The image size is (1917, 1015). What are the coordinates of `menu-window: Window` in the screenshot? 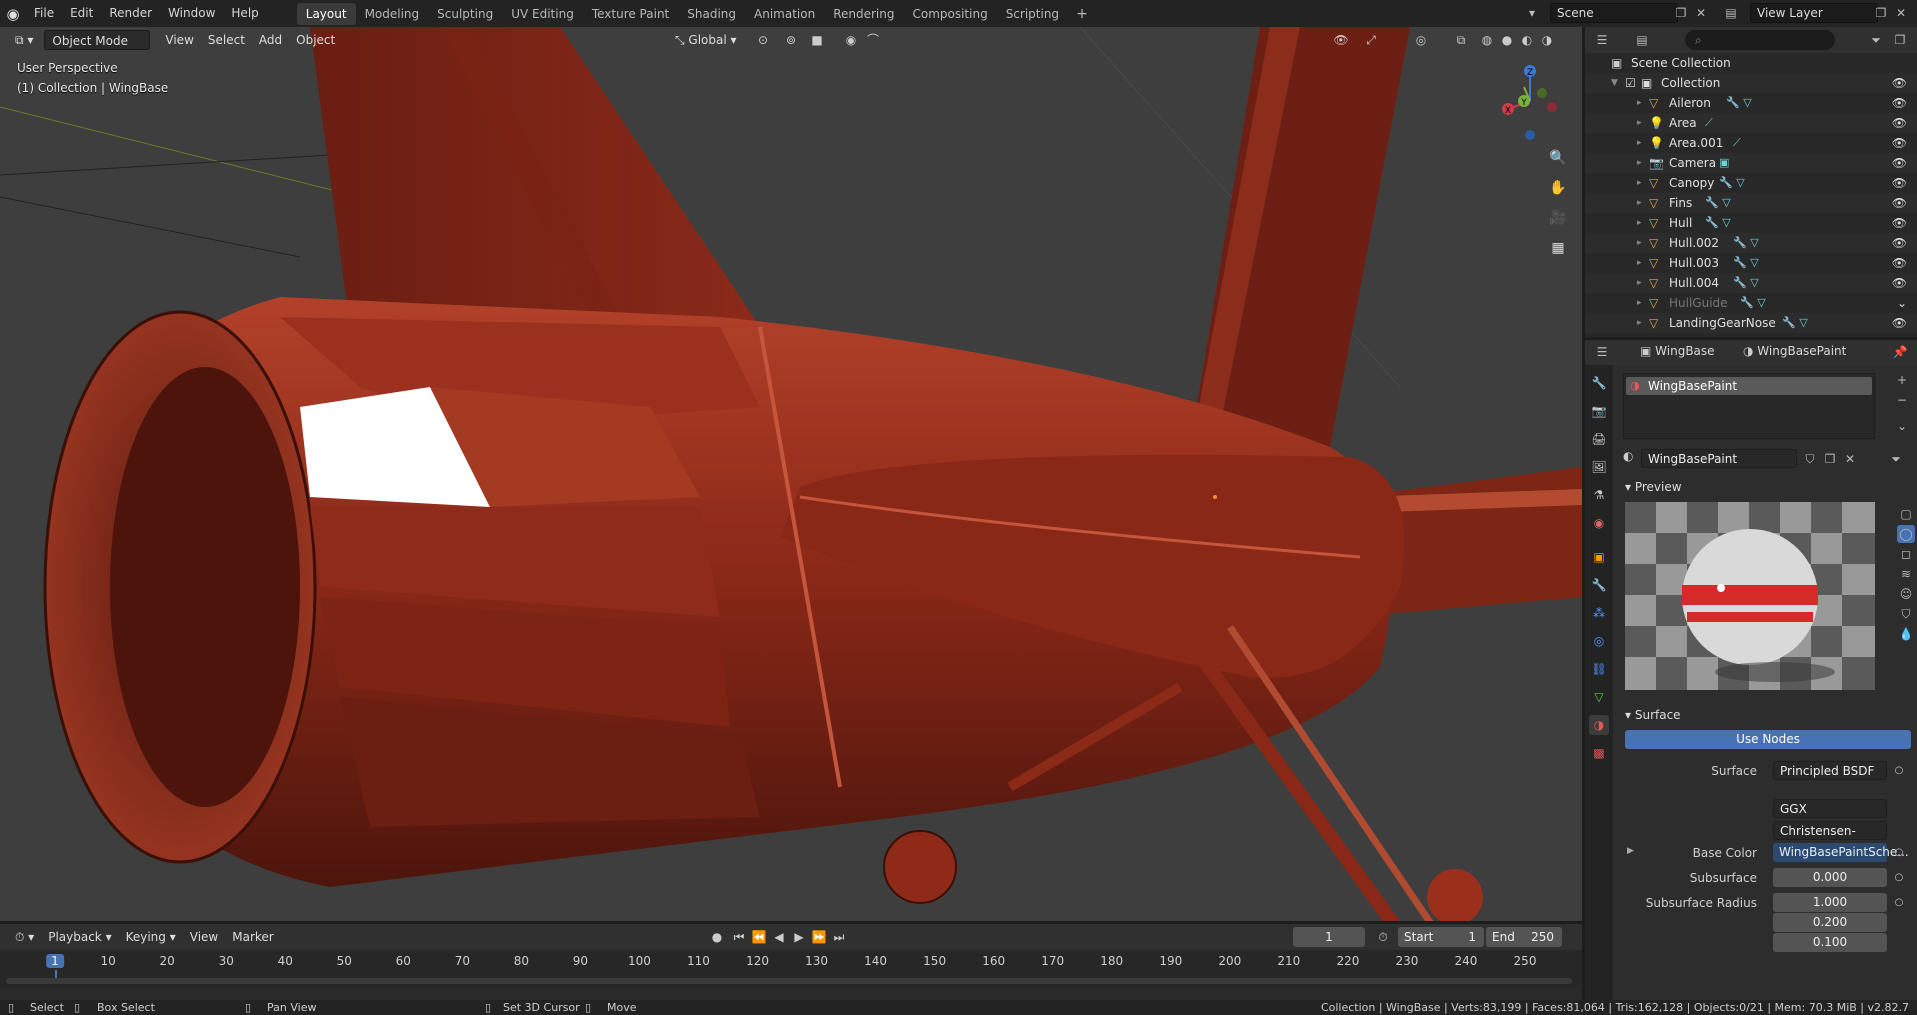 It's located at (191, 13).